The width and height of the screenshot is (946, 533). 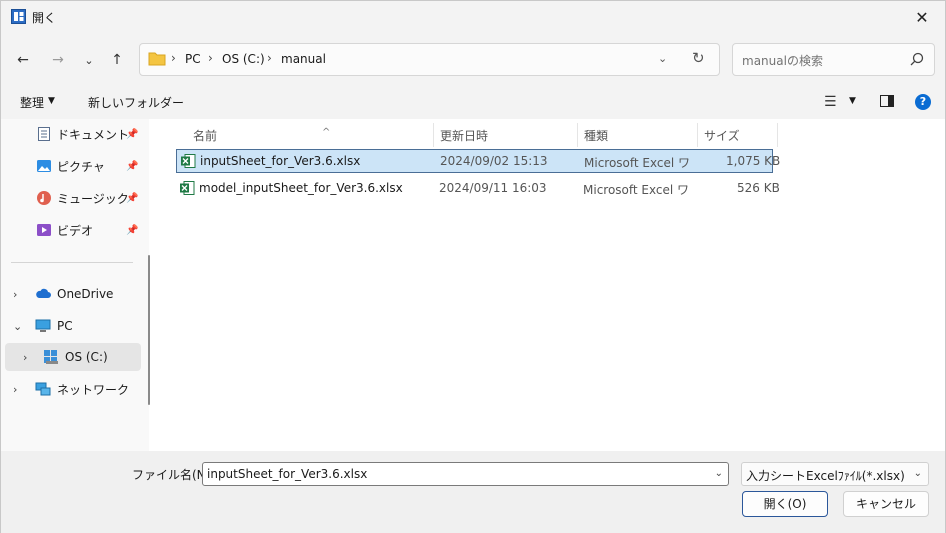 I want to click on cancel-button: キャンセル, so click(x=886, y=504).